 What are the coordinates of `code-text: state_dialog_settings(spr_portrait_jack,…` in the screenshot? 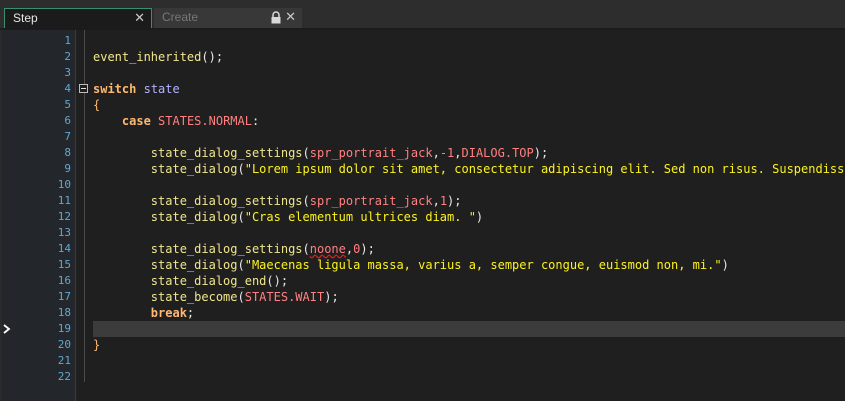 It's located at (320, 153).